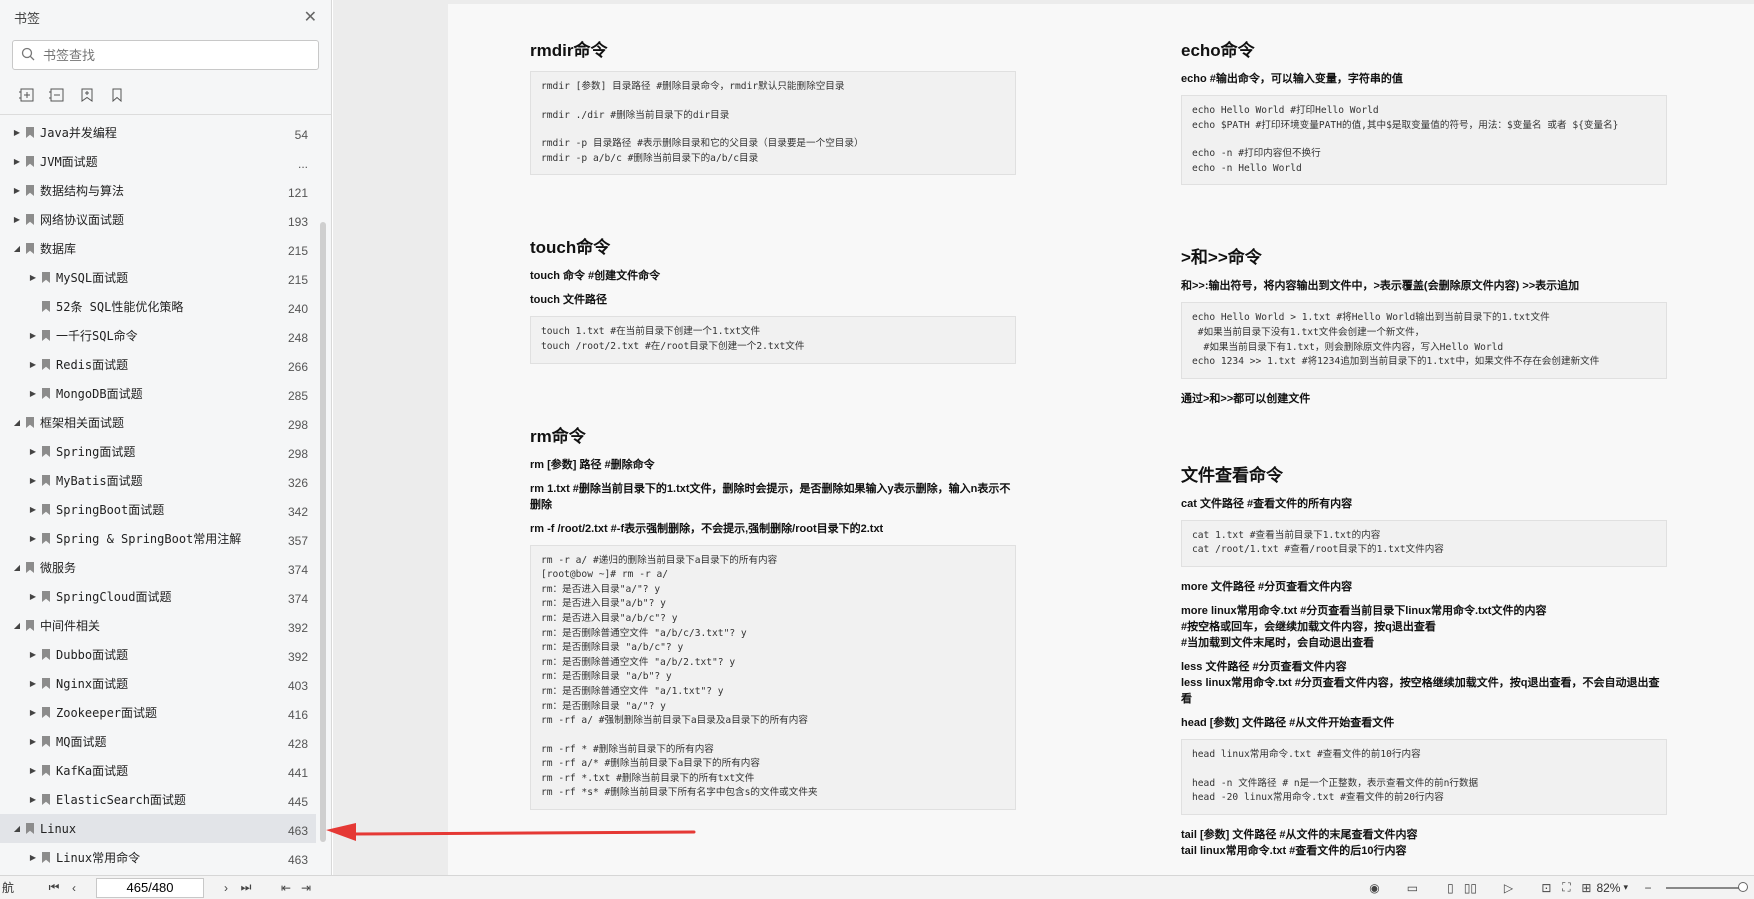 The height and width of the screenshot is (899, 1754). Describe the element at coordinates (297, 454) in the screenshot. I see `bookmark-page-number: 298` at that location.